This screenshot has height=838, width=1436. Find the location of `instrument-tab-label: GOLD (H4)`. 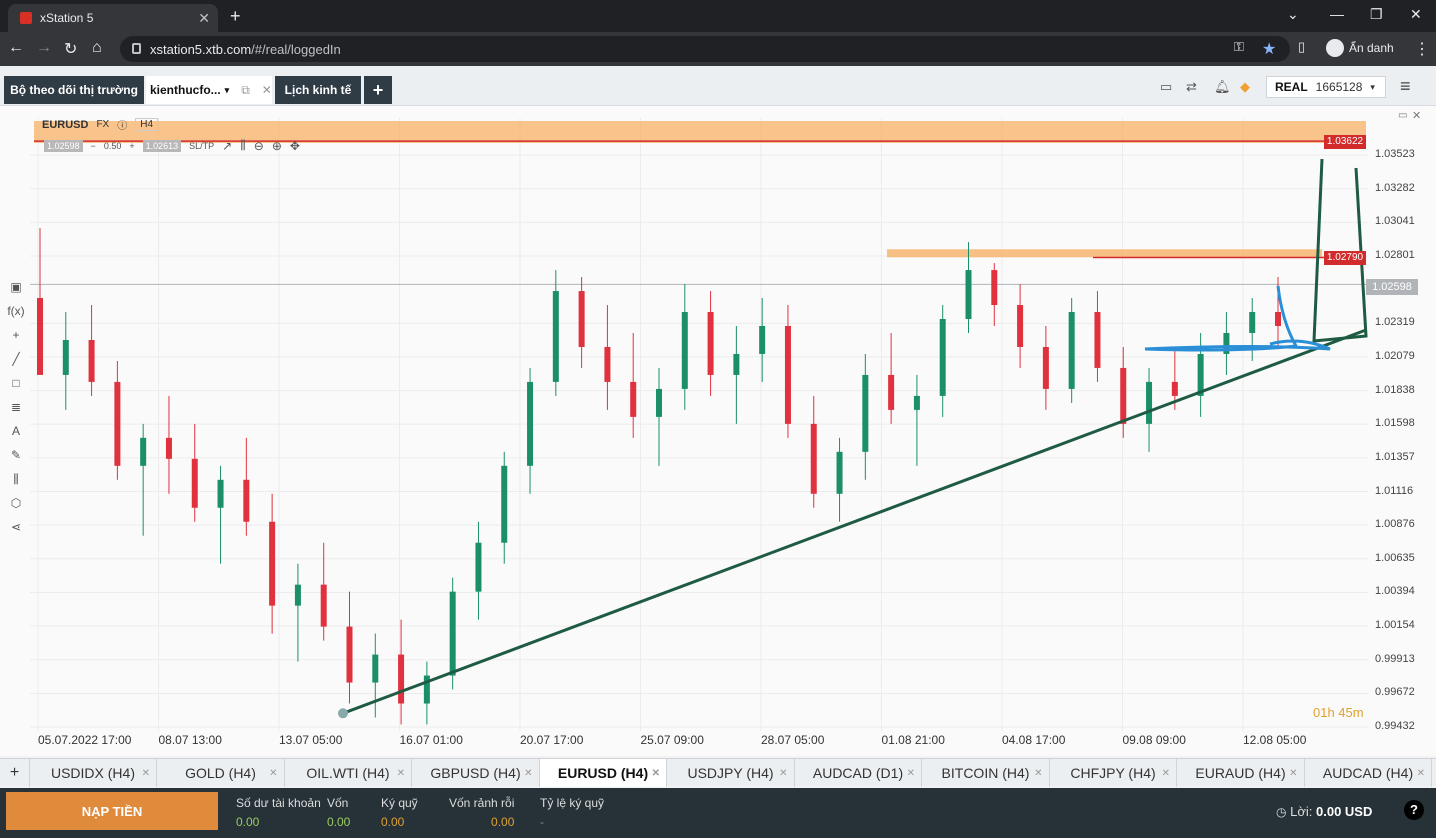

instrument-tab-label: GOLD (H4) is located at coordinates (220, 773).